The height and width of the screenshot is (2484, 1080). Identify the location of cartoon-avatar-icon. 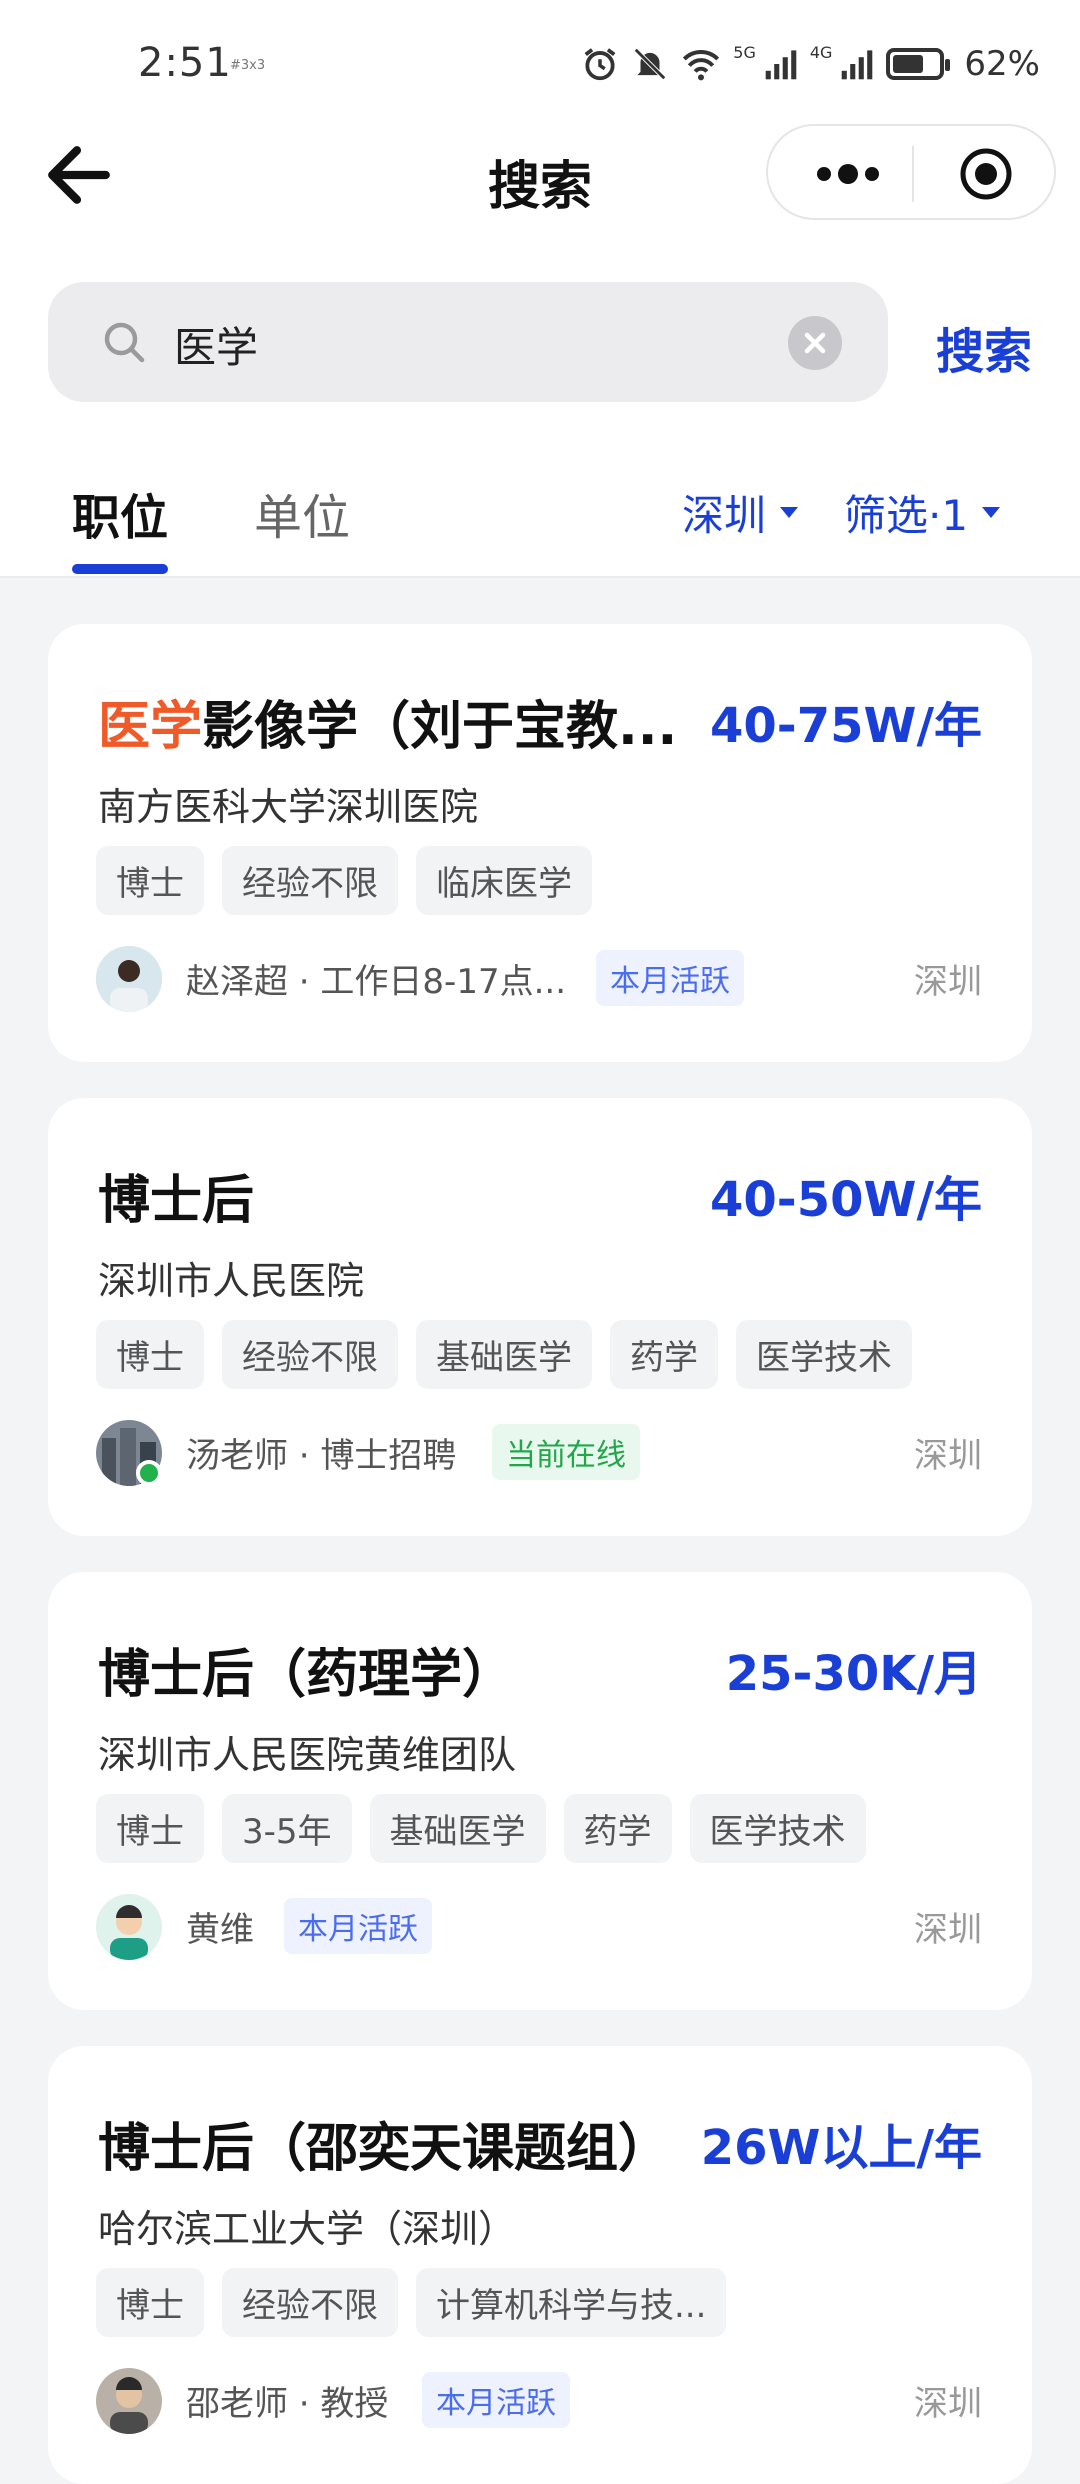
(129, 1927).